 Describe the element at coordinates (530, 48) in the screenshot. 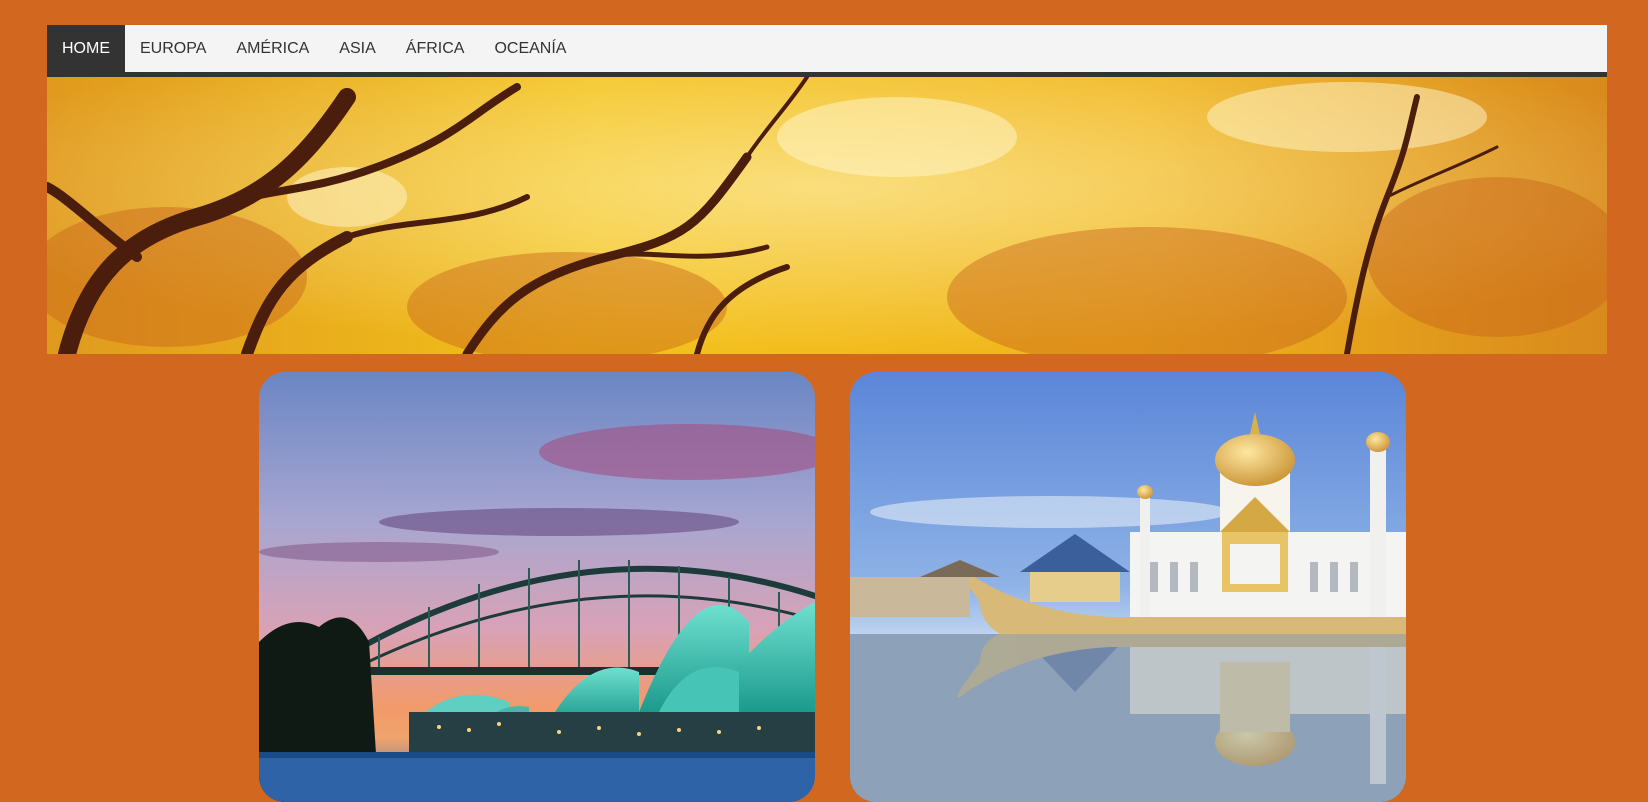

I see `nav-item-oceania: OCEANÍA` at that location.